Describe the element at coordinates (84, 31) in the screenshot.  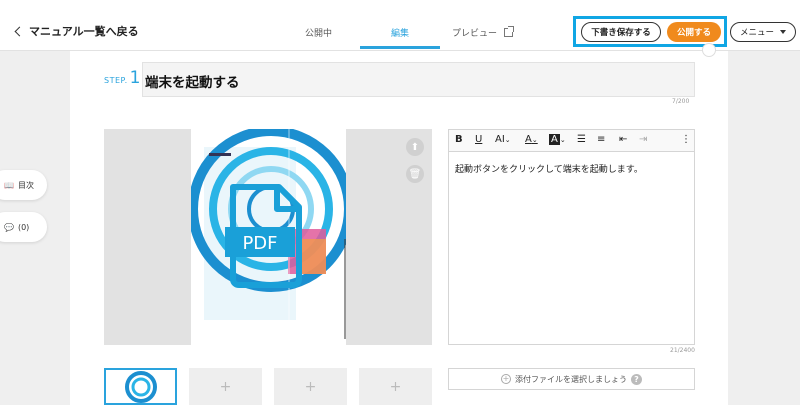
I see `back-label: マニュアル一覧へ戻る` at that location.